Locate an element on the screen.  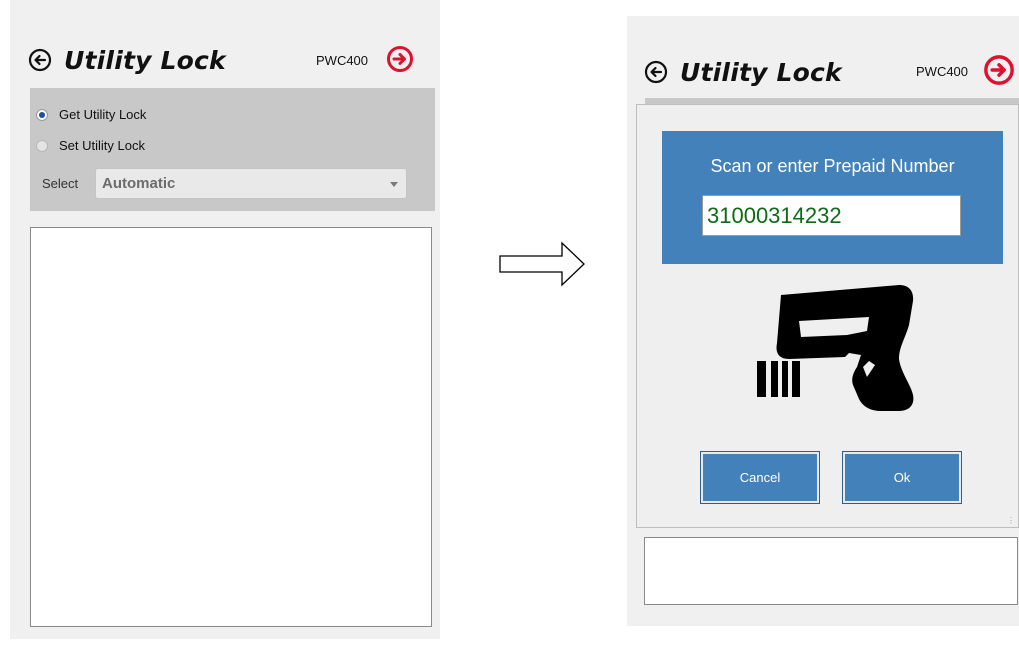
header-left: Utility Lock is located at coordinates (127, 60).